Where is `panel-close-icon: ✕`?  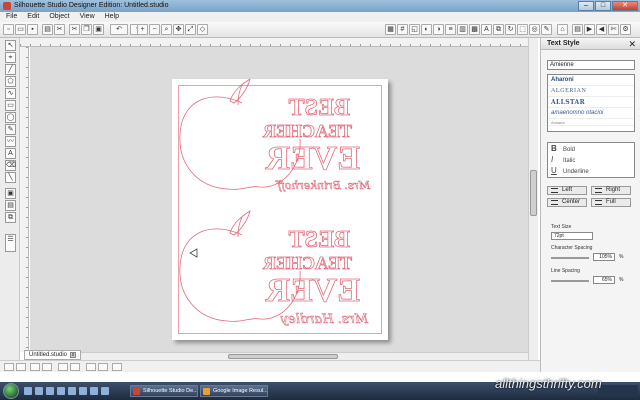 panel-close-icon: ✕ is located at coordinates (632, 44).